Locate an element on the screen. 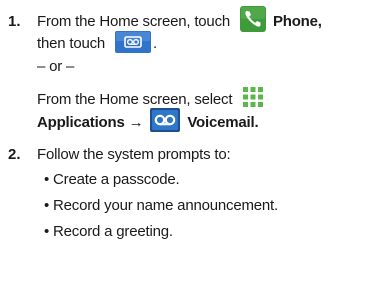 This screenshot has height=281, width=372. step-1-alt-line-1: From the Home screen, select is located at coordinates (150, 98).